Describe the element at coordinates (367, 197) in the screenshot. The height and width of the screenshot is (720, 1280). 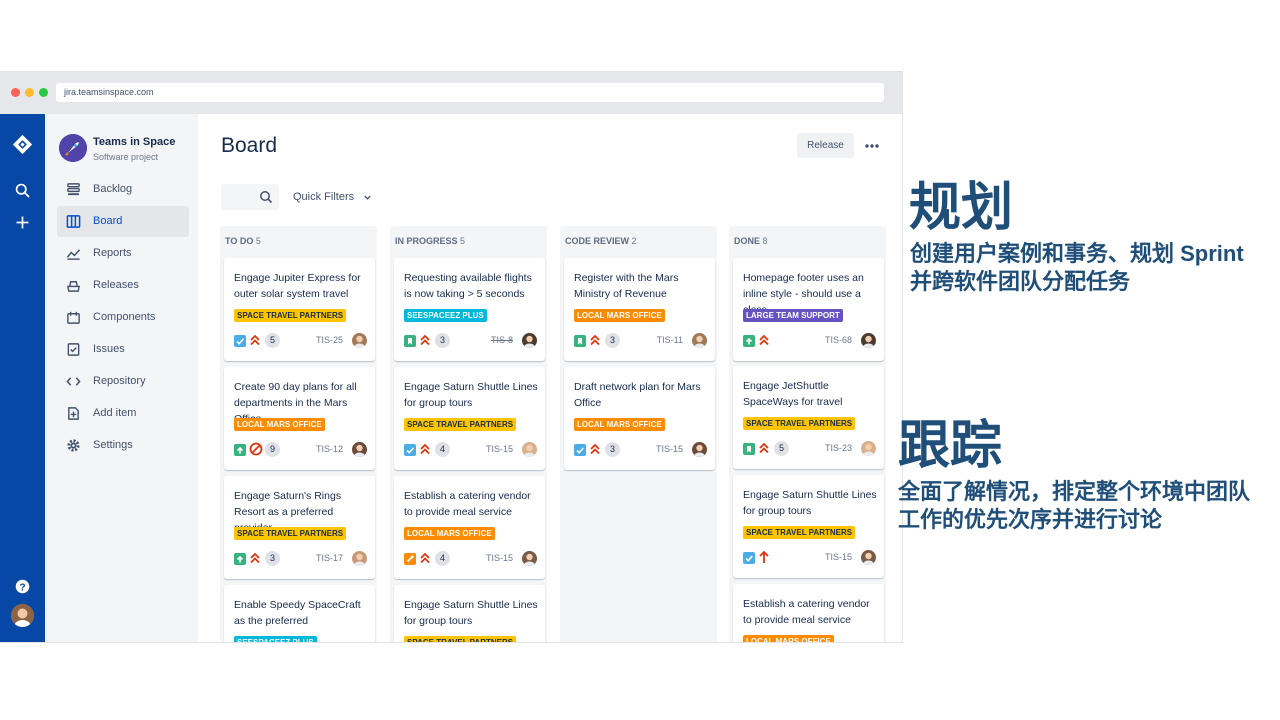
I see `chevron-down-icon` at that location.